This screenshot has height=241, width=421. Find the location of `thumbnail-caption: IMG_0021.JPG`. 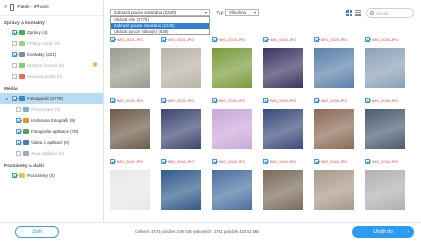

thumbnail-caption: IMG_0021.JPG is located at coordinates (126, 39).